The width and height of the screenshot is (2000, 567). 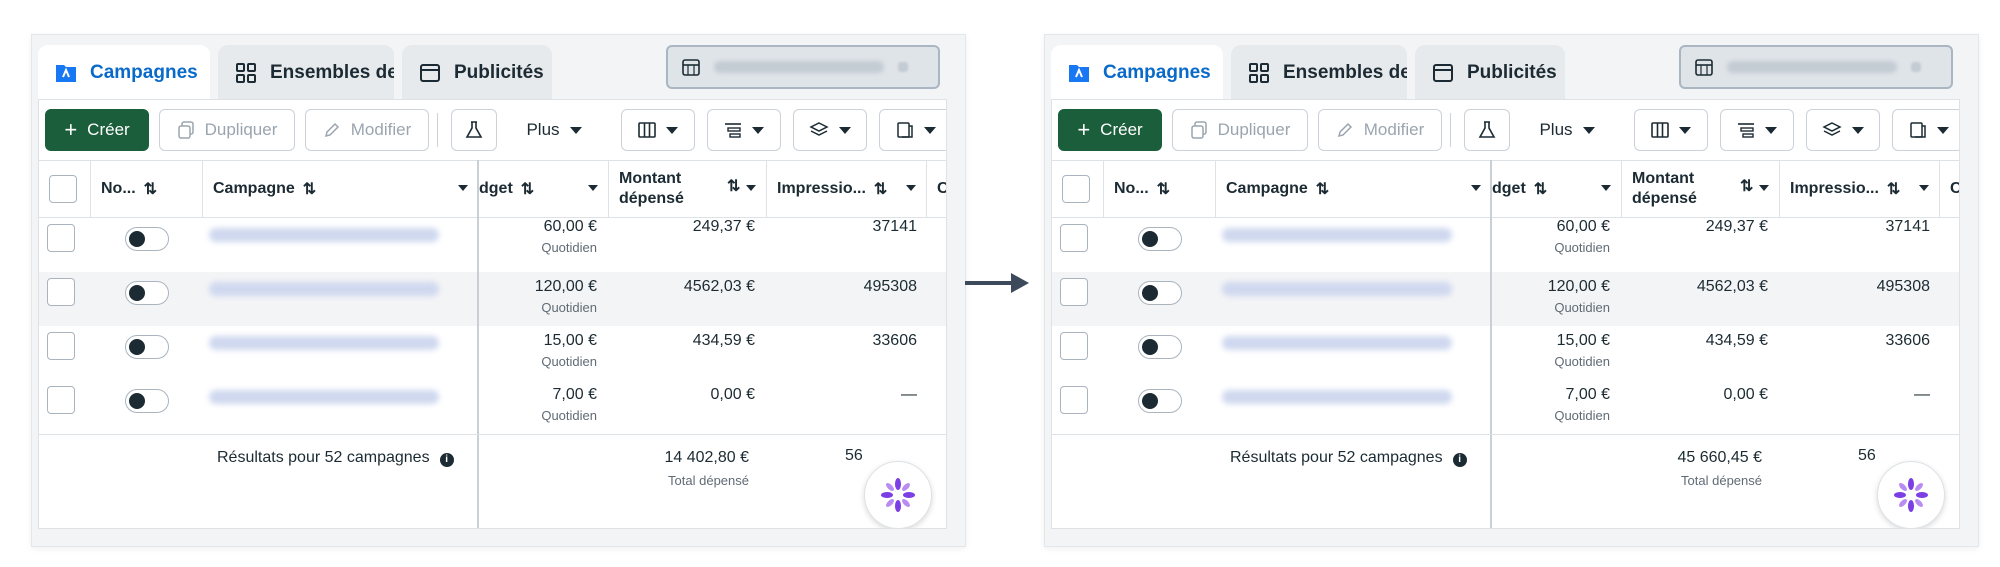 What do you see at coordinates (1450, 130) in the screenshot?
I see `toolbar-divider` at bounding box center [1450, 130].